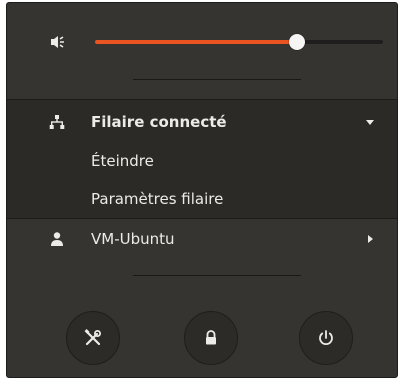  What do you see at coordinates (122, 161) in the screenshot?
I see `menu-item-label: Éteindre` at bounding box center [122, 161].